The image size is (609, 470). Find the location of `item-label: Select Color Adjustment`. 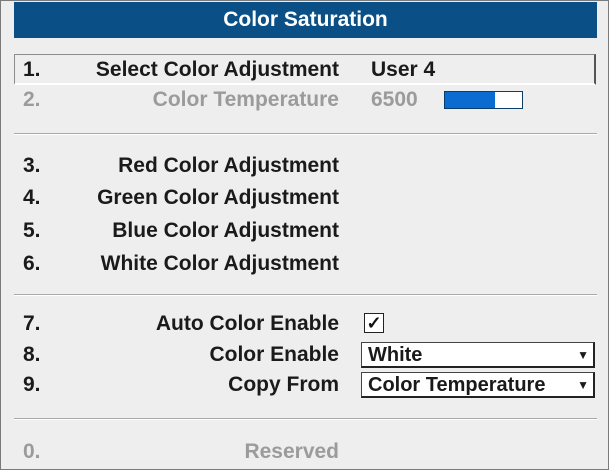

item-label: Select Color Adjustment is located at coordinates (217, 69).